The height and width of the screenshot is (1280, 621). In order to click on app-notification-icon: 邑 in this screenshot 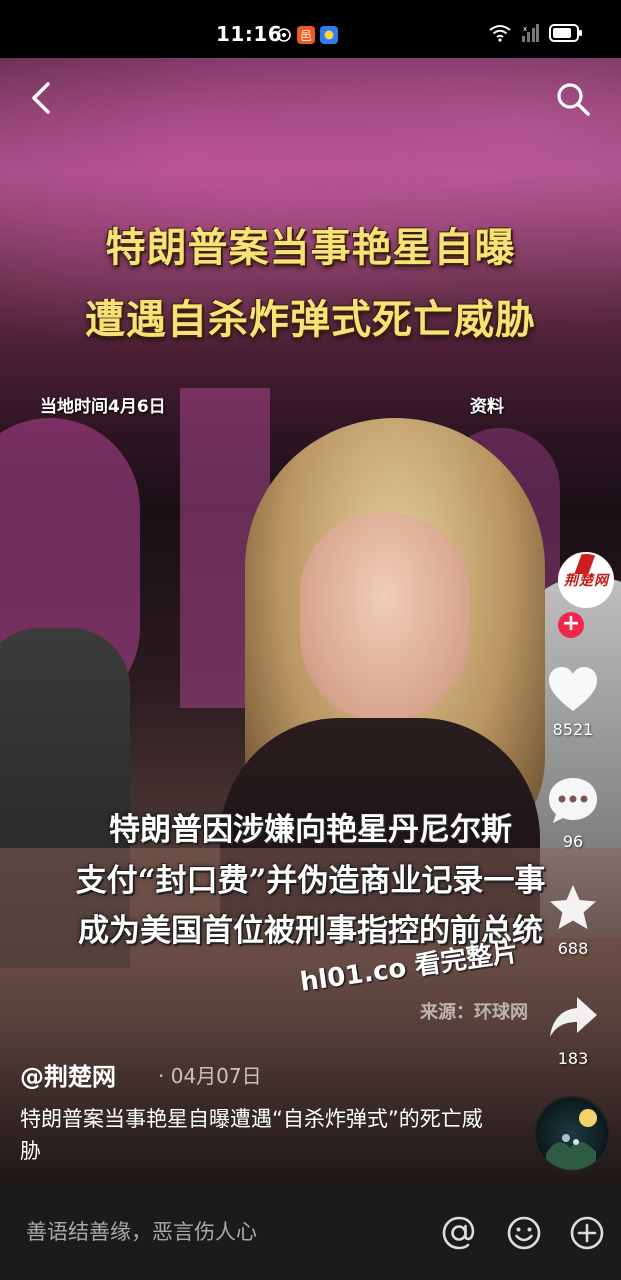, I will do `click(306, 35)`.